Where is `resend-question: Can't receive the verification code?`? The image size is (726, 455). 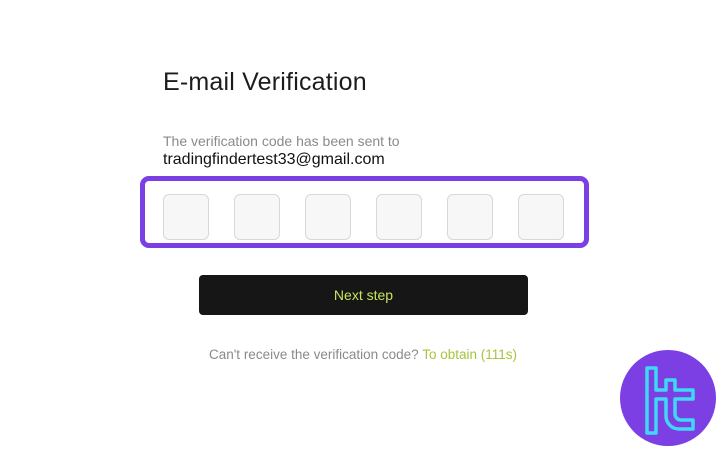 resend-question: Can't receive the verification code? is located at coordinates (313, 354).